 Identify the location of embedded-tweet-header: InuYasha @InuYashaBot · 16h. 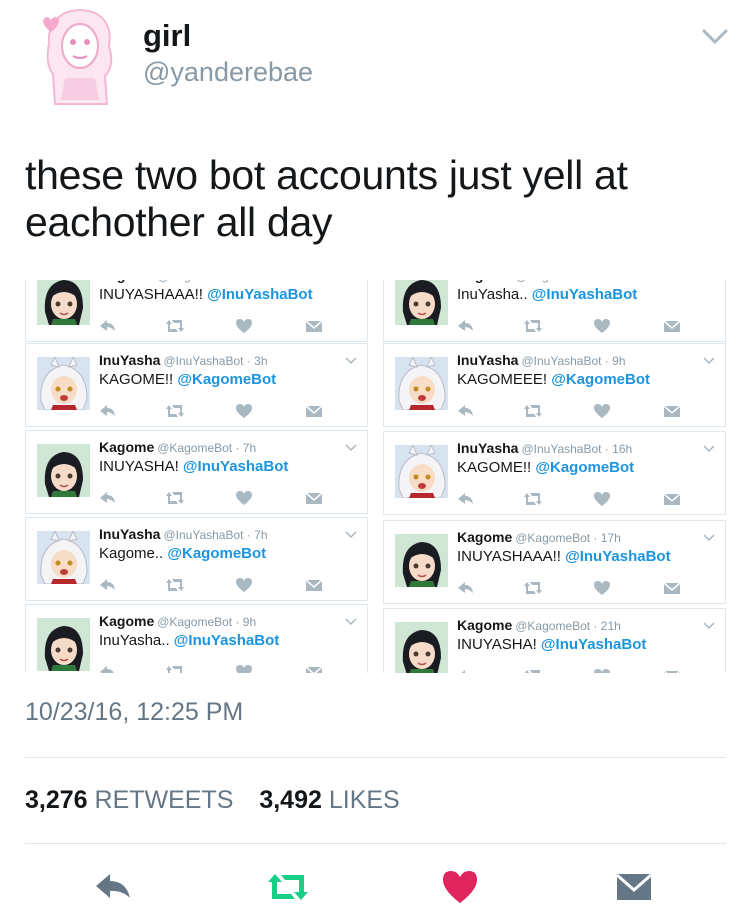
(544, 448).